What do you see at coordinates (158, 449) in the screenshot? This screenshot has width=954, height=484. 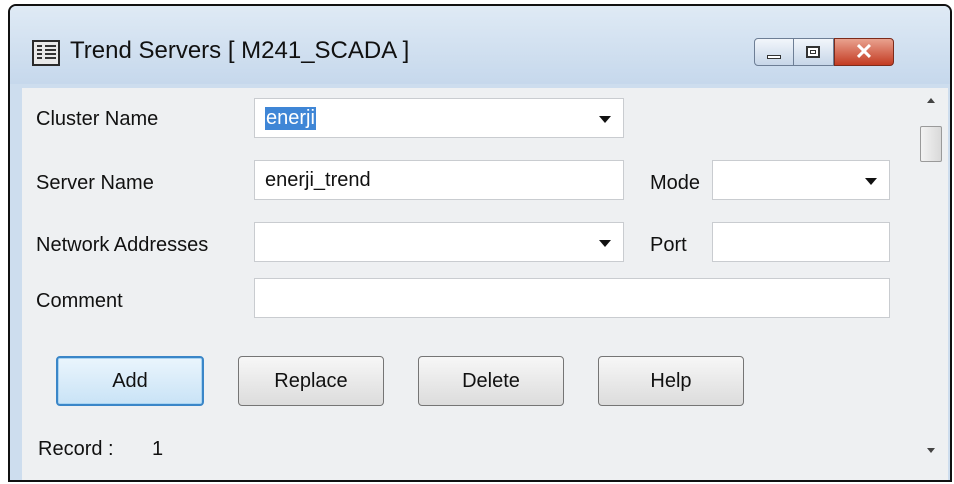 I see `record-value: 1` at bounding box center [158, 449].